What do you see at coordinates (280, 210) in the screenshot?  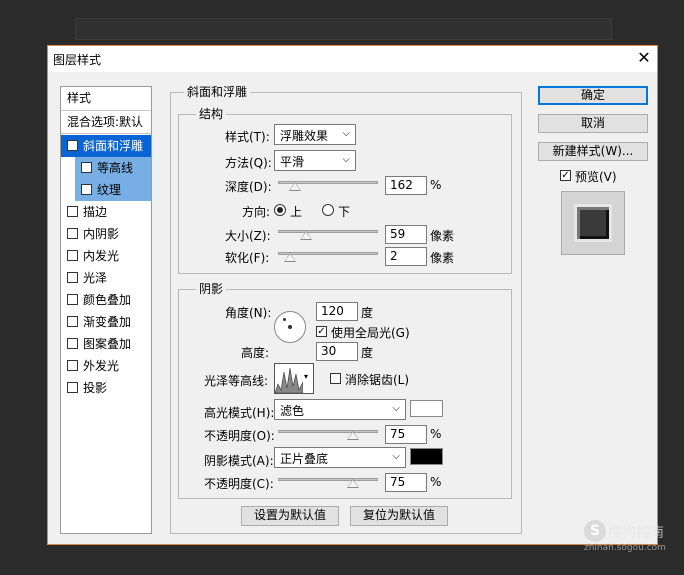 I see `direction-up-radio` at bounding box center [280, 210].